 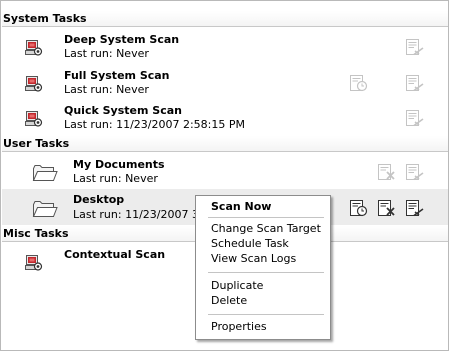 What do you see at coordinates (263, 301) in the screenshot?
I see `menu-item-delete: Delete` at bounding box center [263, 301].